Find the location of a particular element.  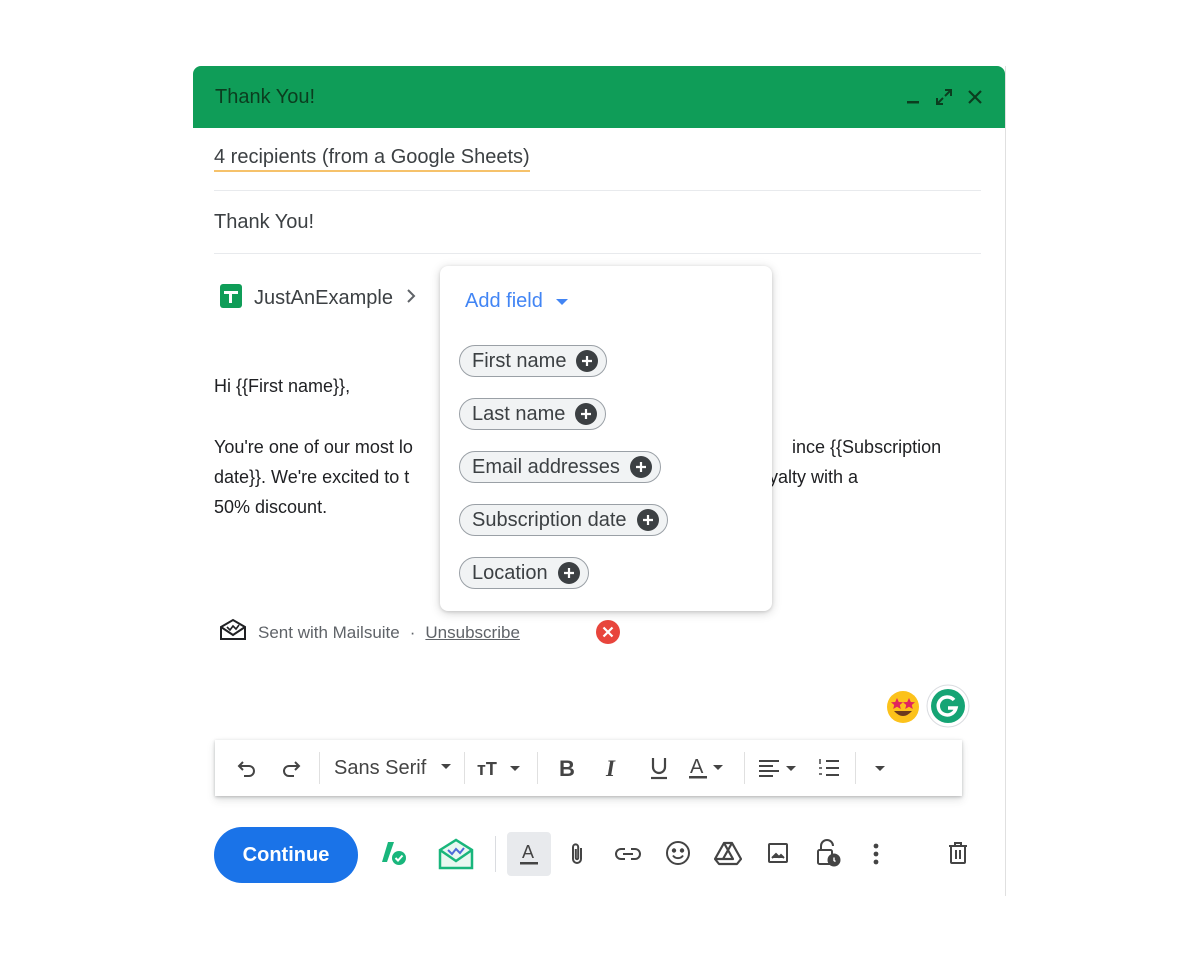

svg-text: I is located at coordinates (610, 768).